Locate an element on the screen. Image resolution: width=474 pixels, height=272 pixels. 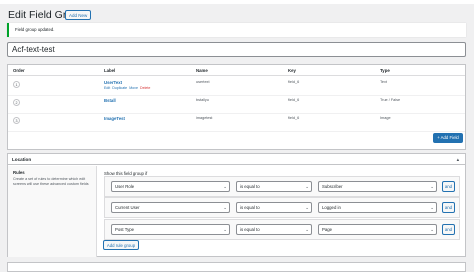
update-notice: Field group updated. is located at coordinates (236, 30).